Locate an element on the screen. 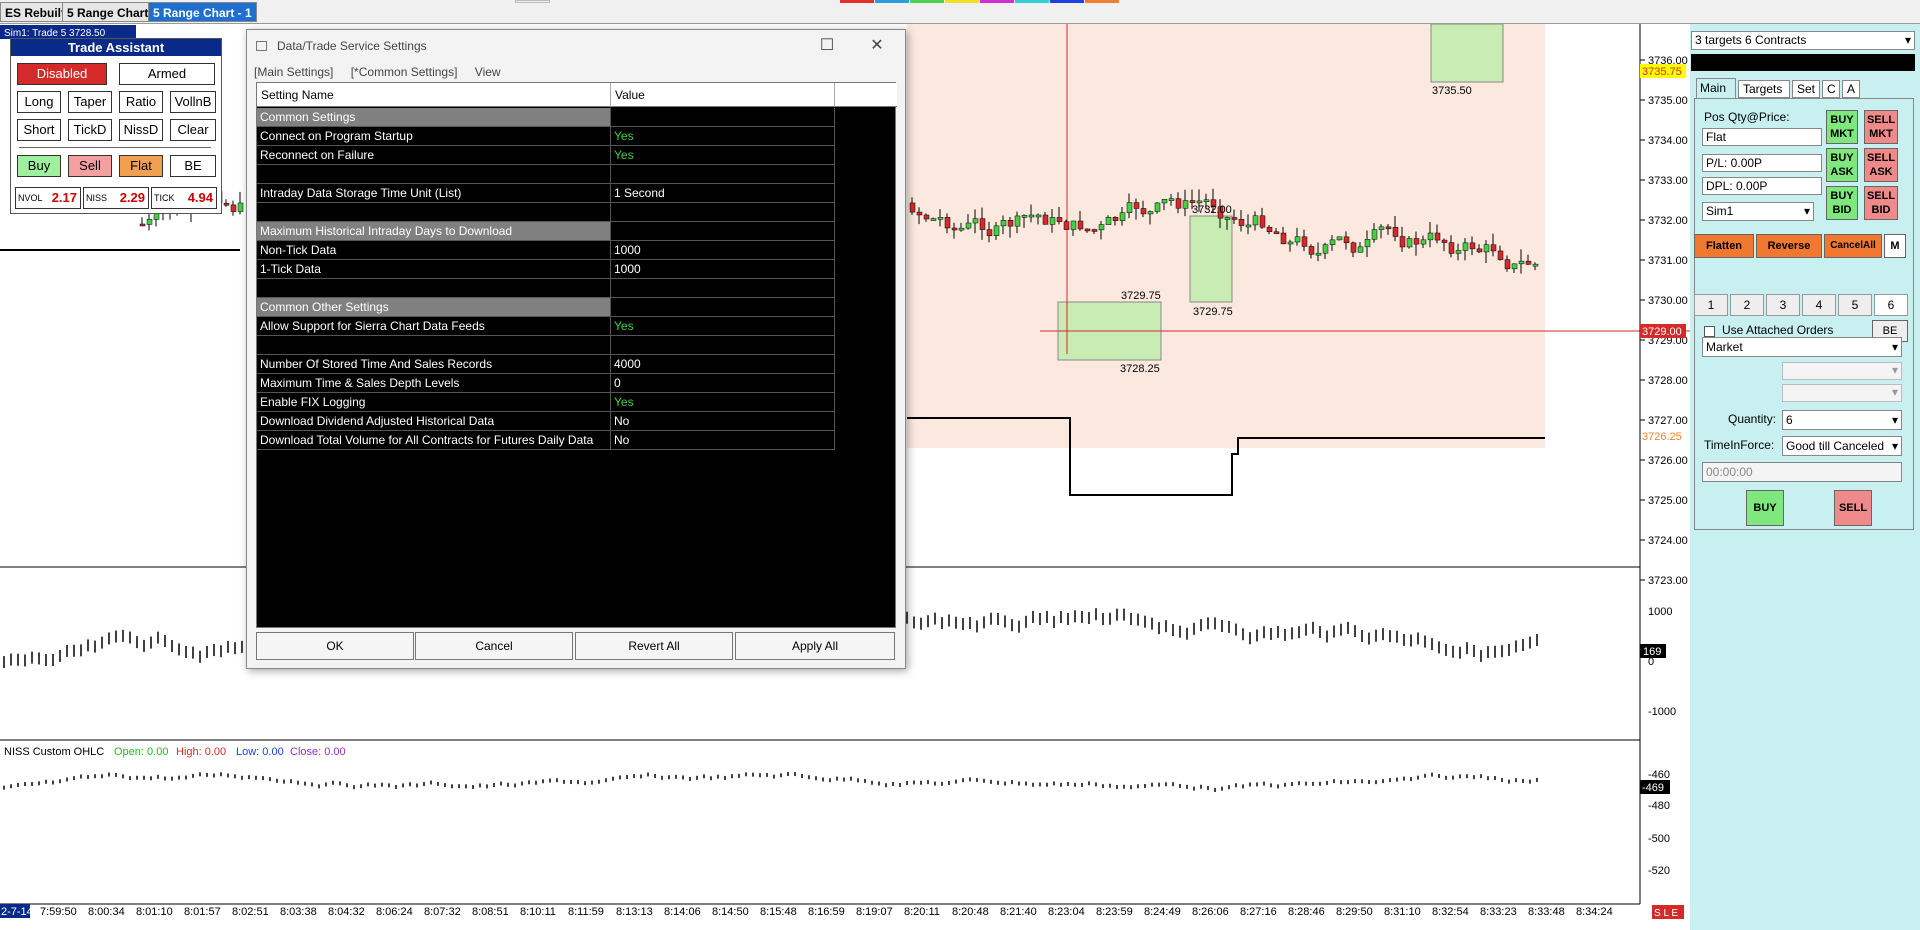  toolbar-swatch is located at coordinates (997, 1).